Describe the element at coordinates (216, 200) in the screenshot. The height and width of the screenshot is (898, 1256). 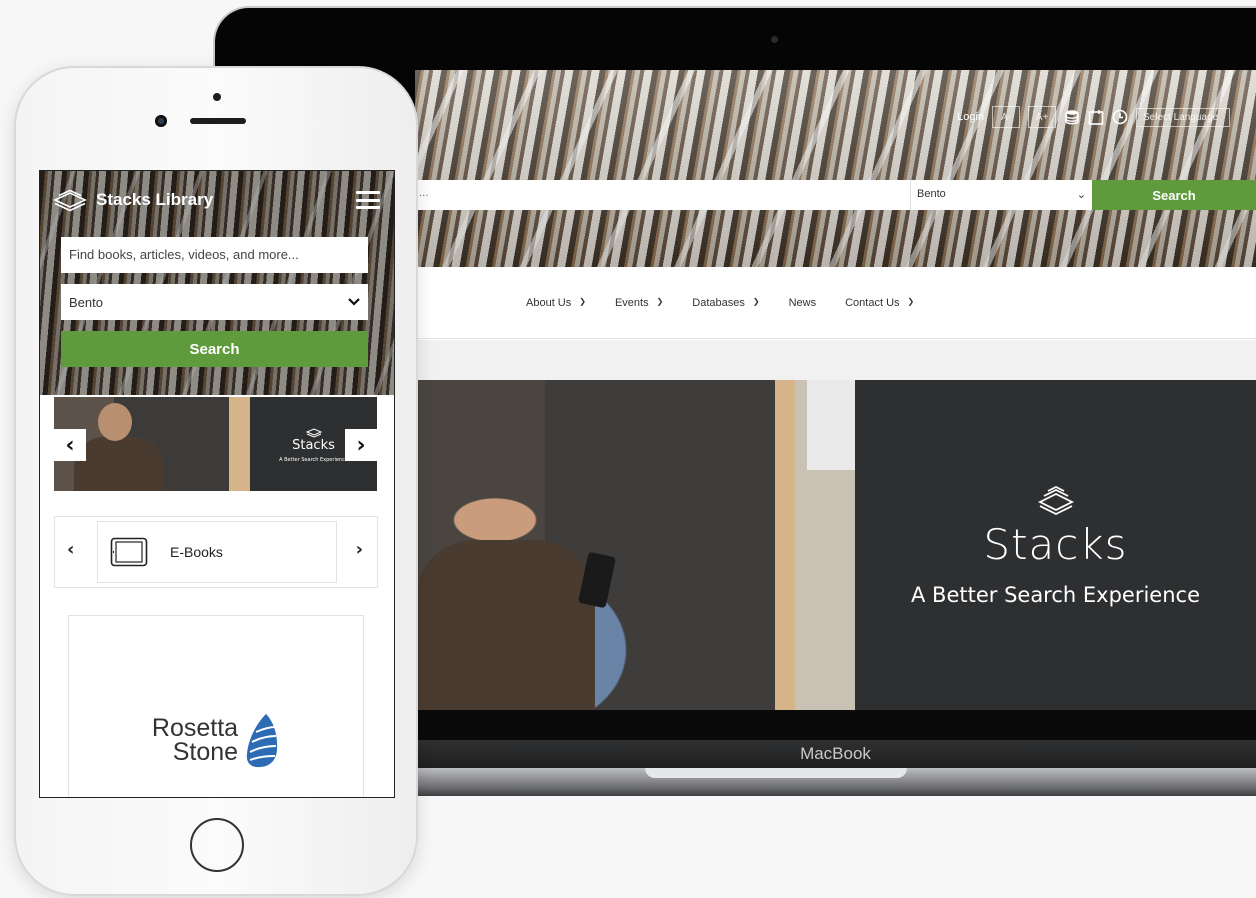
I see `mobile-header: Stacks Library` at that location.